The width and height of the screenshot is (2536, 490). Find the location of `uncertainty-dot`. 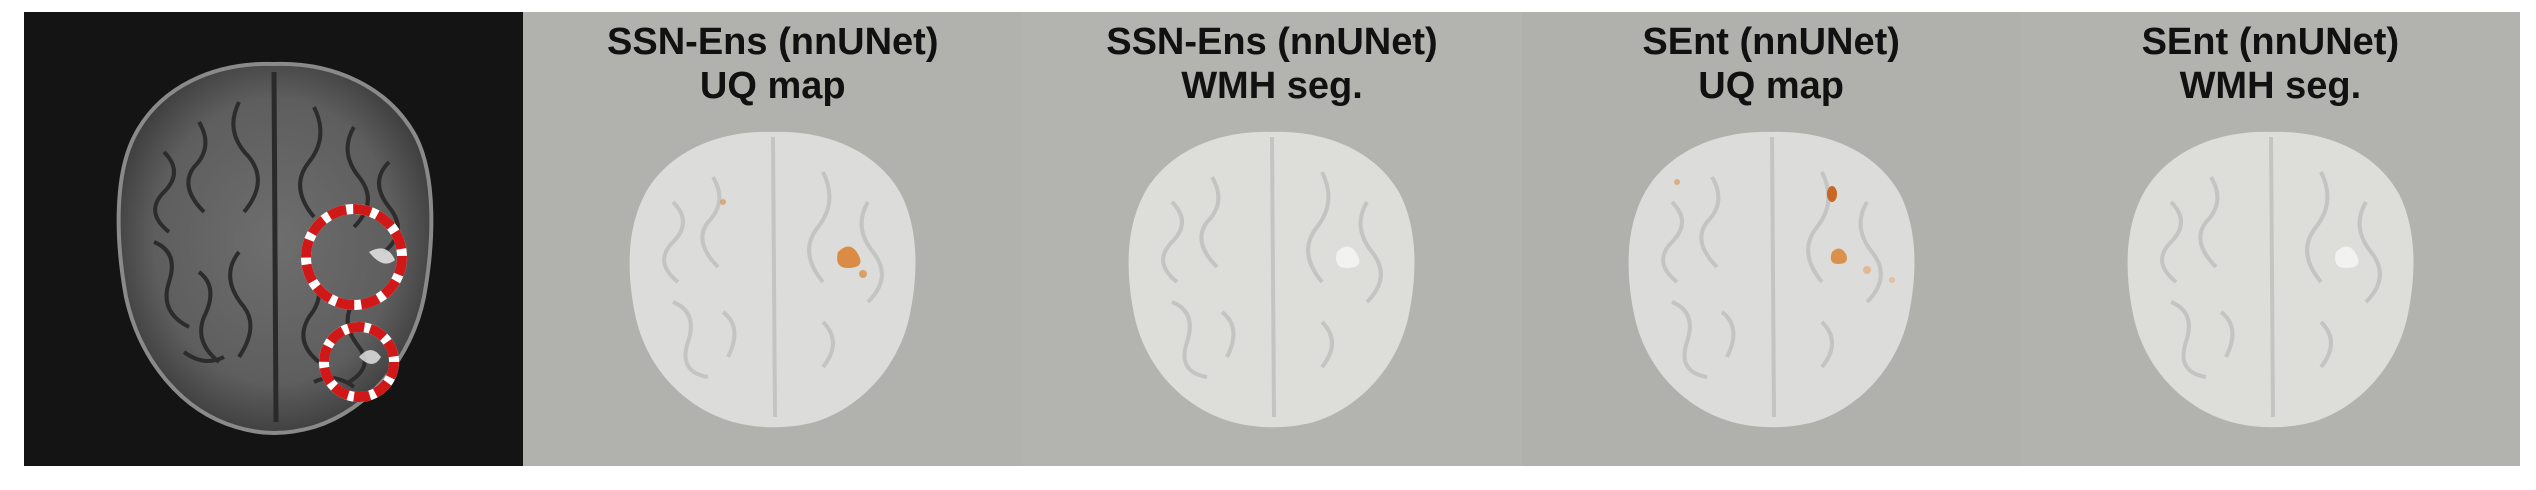

uncertainty-dot is located at coordinates (723, 202).